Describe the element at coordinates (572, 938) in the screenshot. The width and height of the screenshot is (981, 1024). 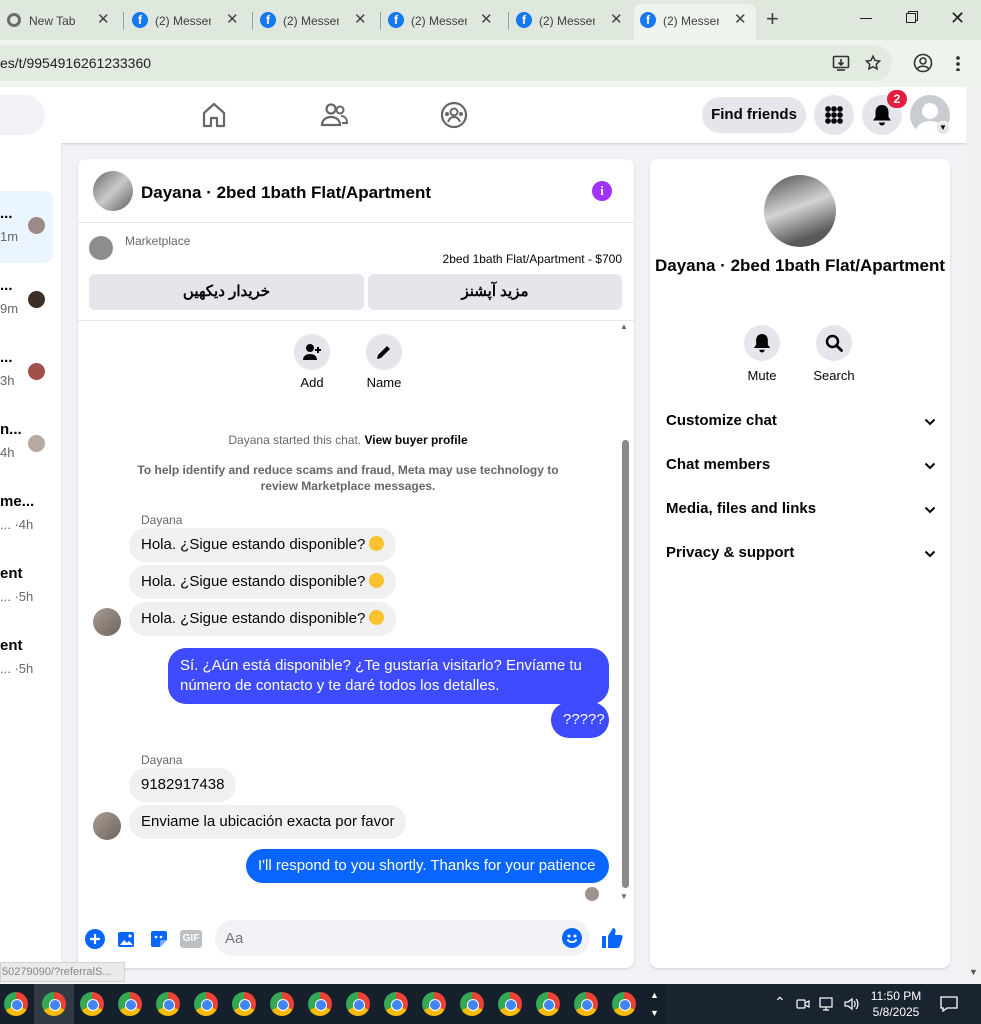
I see `emoji-icon` at that location.